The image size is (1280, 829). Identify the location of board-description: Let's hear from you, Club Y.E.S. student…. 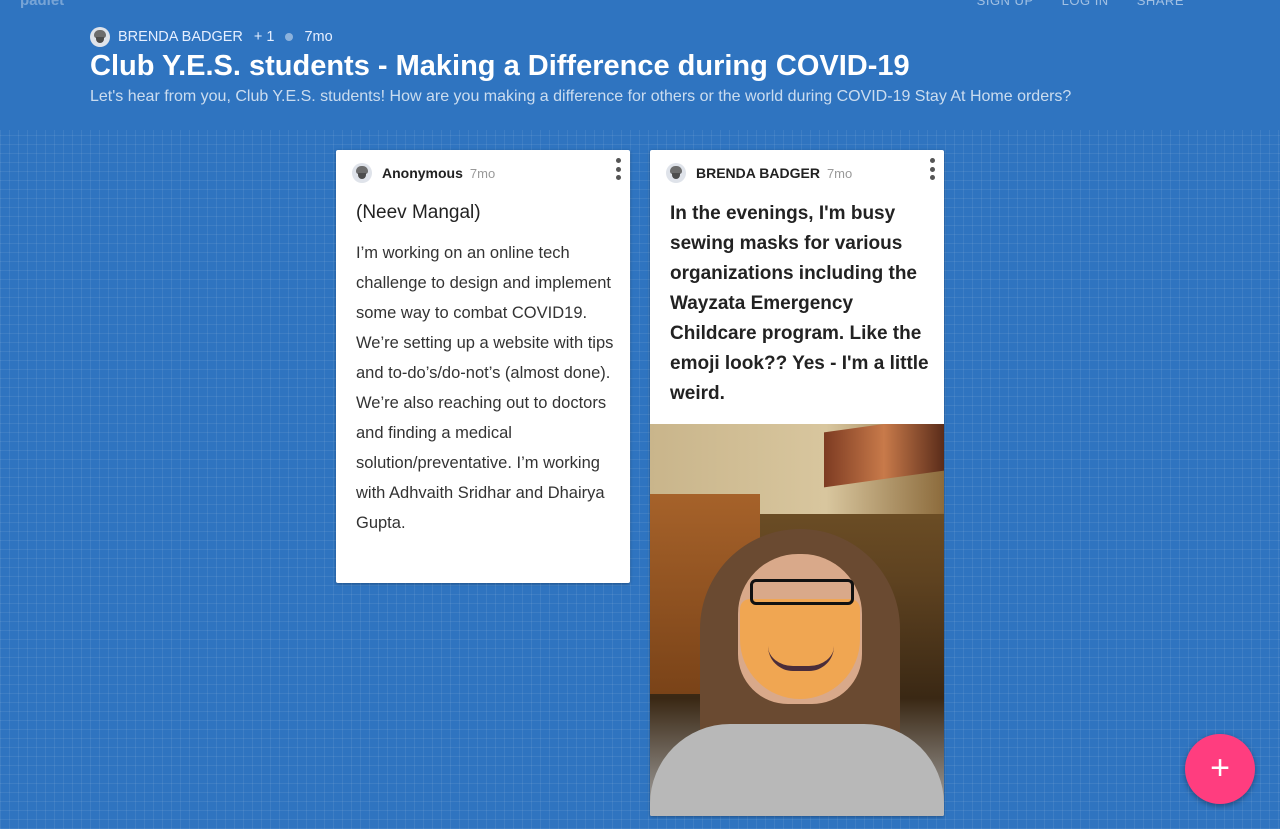
(581, 96).